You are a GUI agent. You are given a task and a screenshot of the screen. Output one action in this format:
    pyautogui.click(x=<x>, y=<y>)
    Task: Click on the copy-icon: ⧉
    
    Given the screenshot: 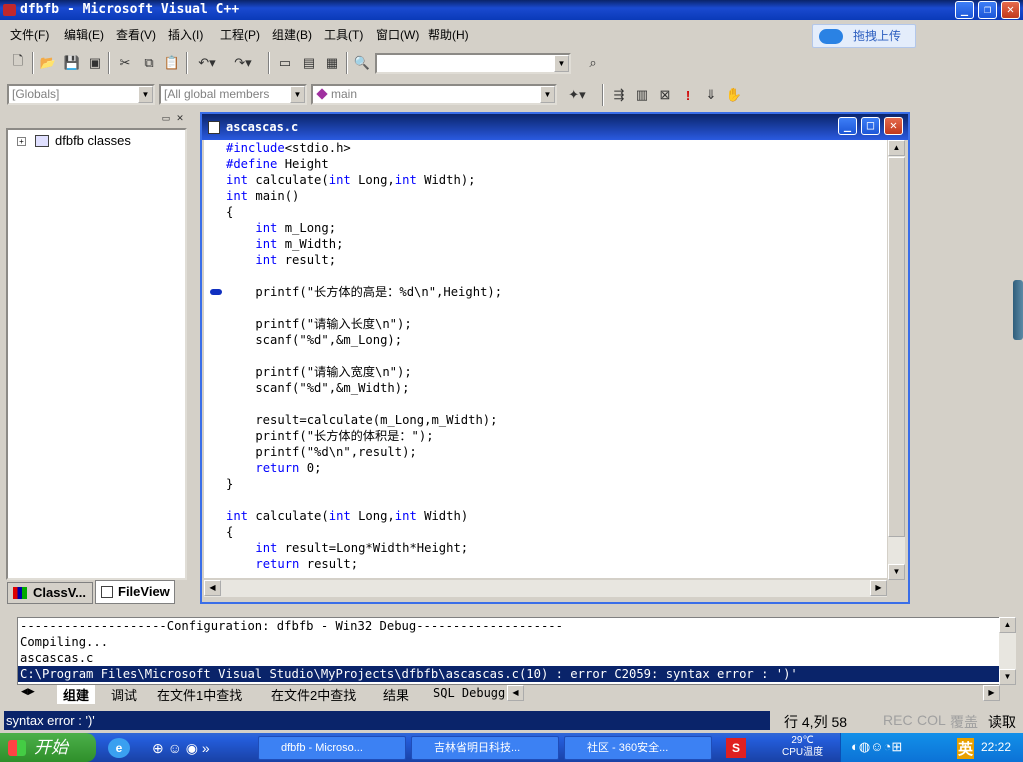 What is the action you would take?
    pyautogui.click(x=149, y=63)
    